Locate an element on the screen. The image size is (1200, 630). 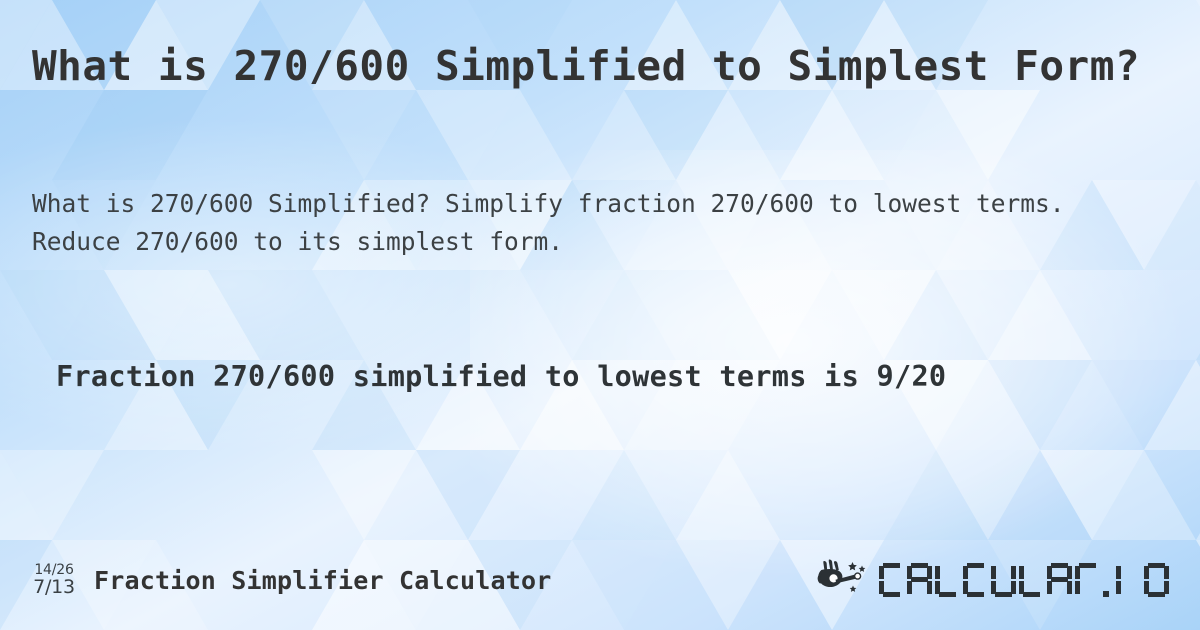
brand-wordmark is located at coordinates (1025, 580).